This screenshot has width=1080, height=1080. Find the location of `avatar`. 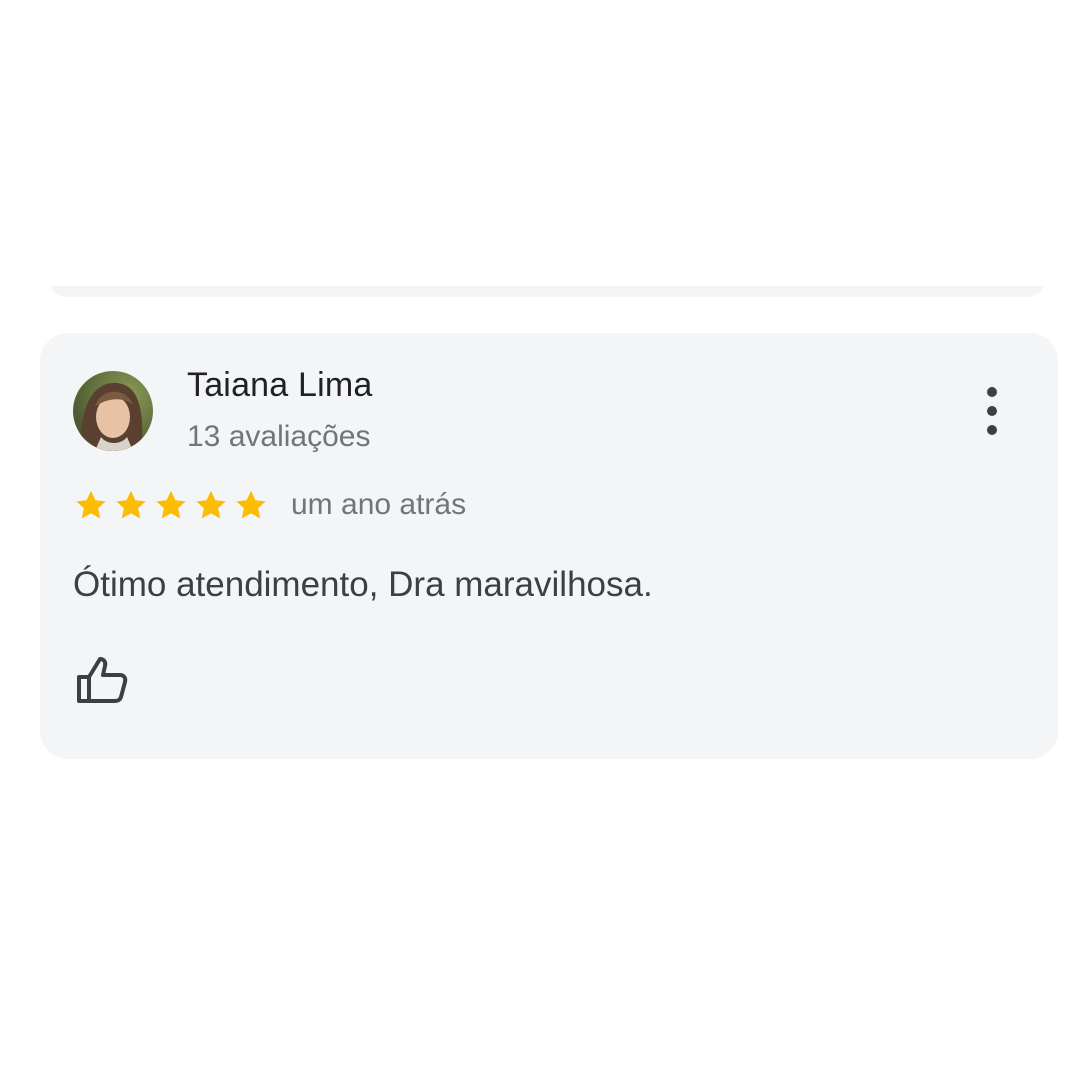

avatar is located at coordinates (113, 411).